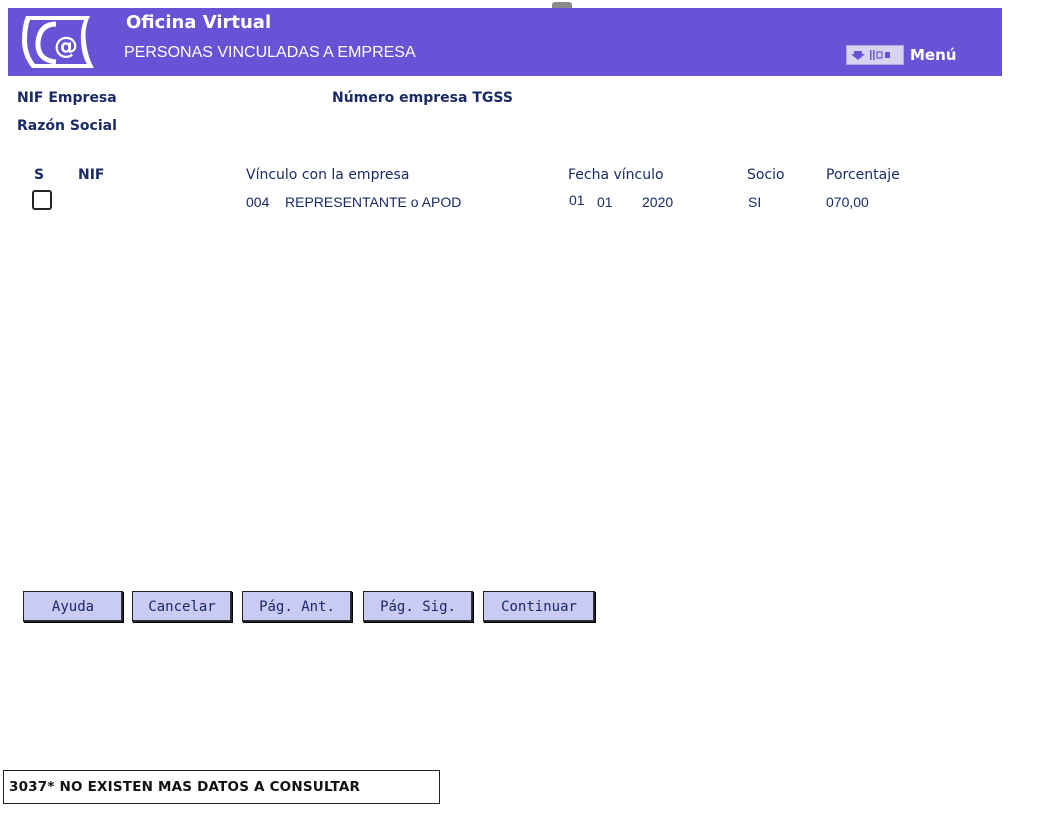 Image resolution: width=1052 pixels, height=813 pixels. Describe the element at coordinates (422, 98) in the screenshot. I see `numero-tgss-label: Número empresa TGSS` at that location.